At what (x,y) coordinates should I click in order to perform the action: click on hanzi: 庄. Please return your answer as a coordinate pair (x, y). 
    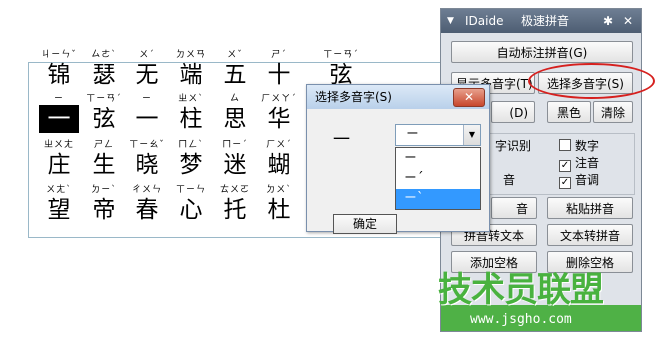
    Looking at the image, I should click on (59, 165).